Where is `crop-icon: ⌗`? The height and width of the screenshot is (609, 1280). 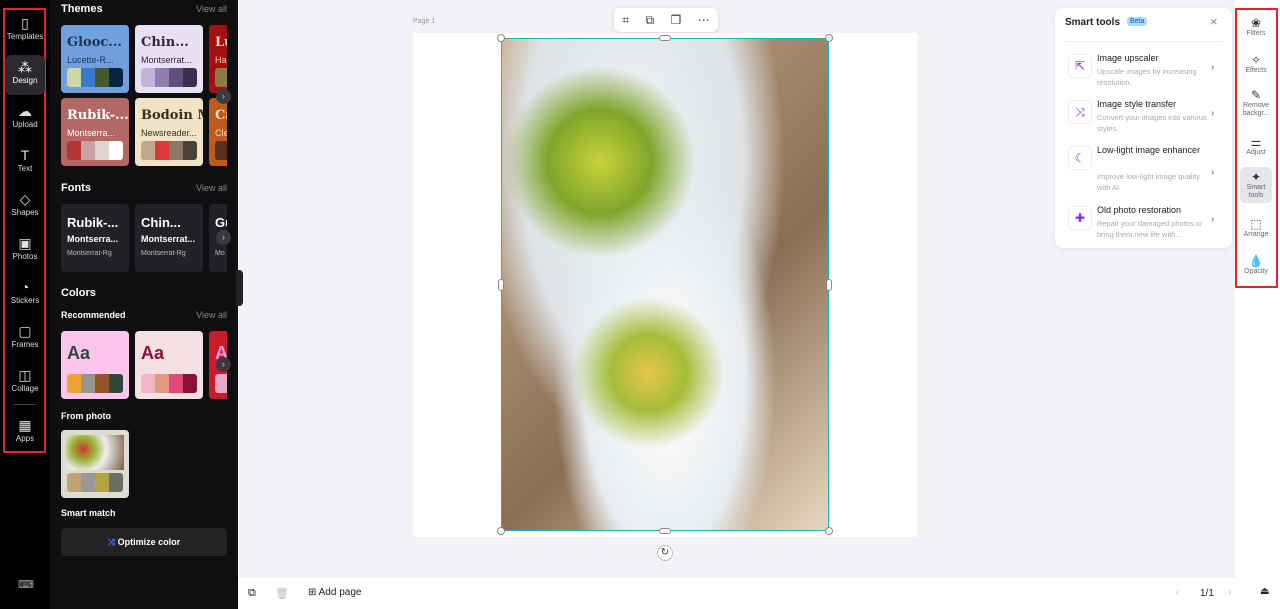 crop-icon: ⌗ is located at coordinates (625, 20).